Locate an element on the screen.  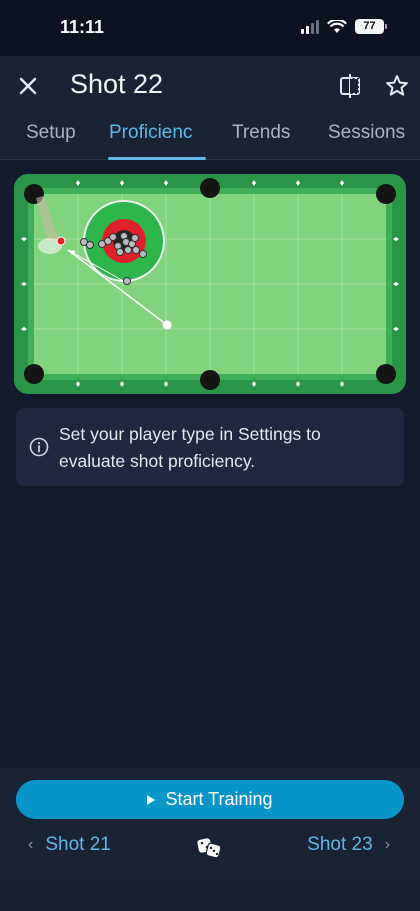
object-ball is located at coordinates (61, 241).